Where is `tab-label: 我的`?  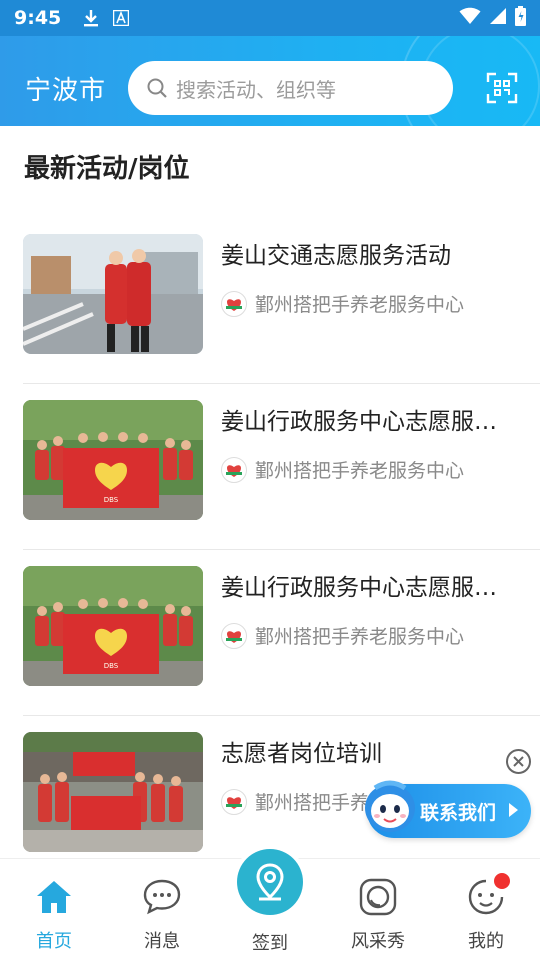
tab-label: 我的 is located at coordinates (486, 941).